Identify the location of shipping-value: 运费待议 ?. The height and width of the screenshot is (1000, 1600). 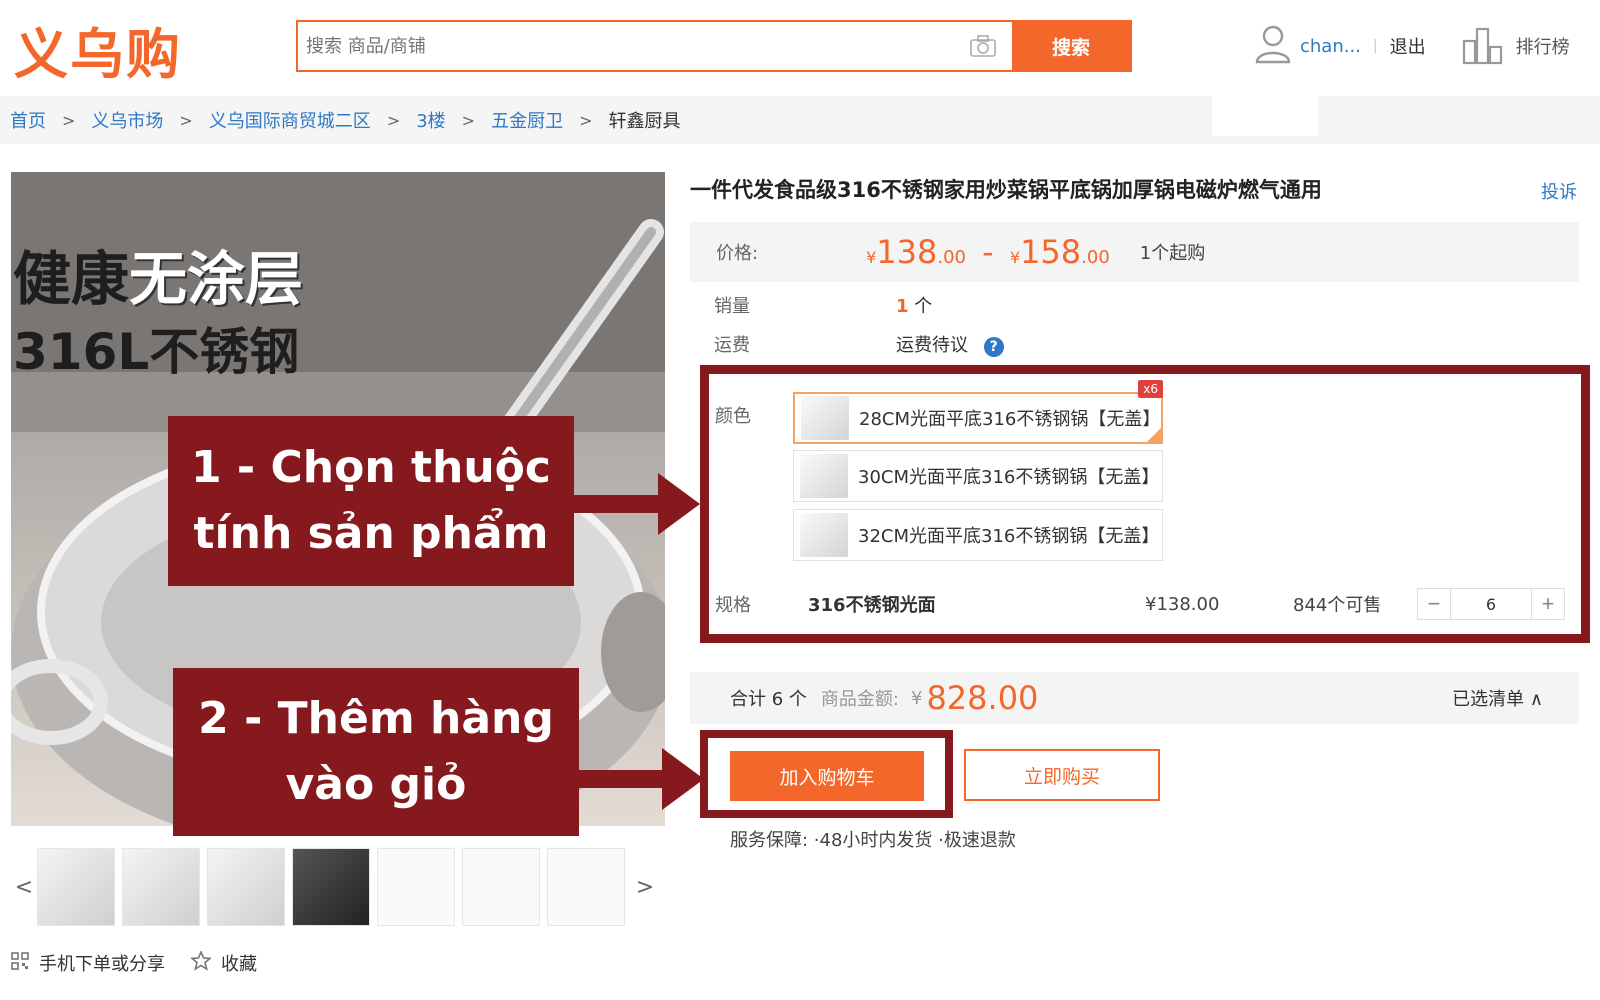
(950, 344).